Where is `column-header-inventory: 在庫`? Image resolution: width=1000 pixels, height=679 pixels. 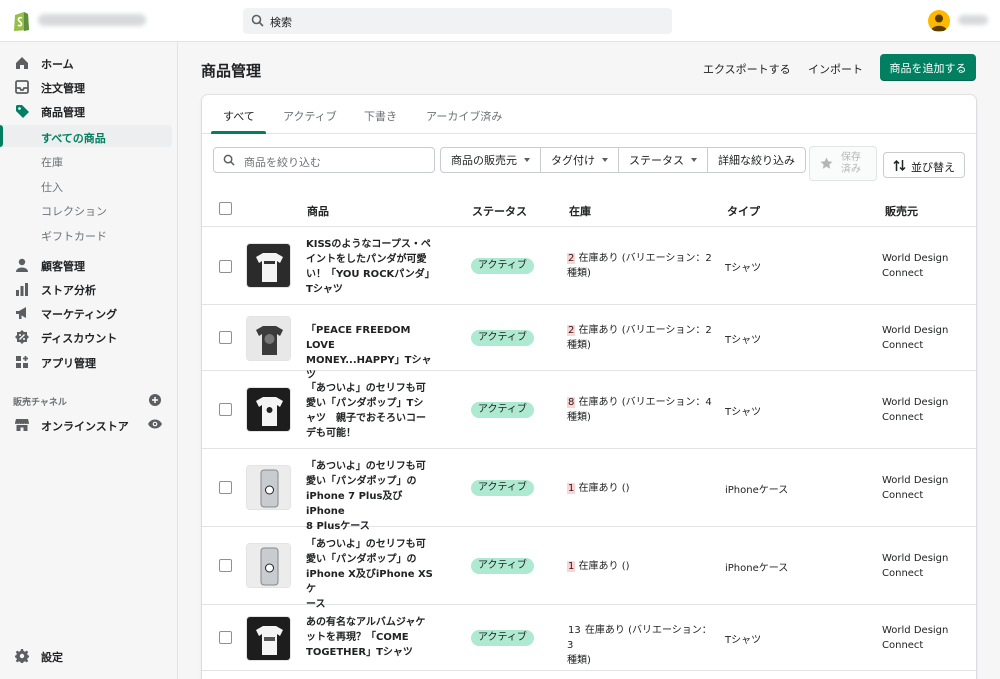
column-header-inventory: 在庫 is located at coordinates (580, 211).